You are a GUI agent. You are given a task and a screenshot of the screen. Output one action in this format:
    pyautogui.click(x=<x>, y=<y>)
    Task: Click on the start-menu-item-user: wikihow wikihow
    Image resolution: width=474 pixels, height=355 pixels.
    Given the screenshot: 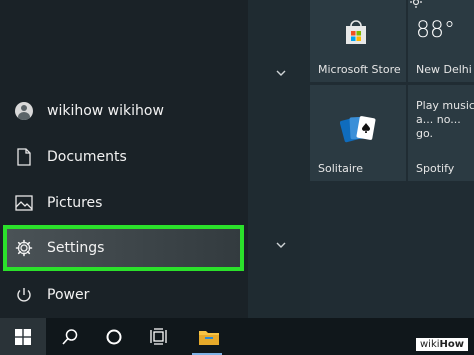 What is the action you would take?
    pyautogui.click(x=124, y=111)
    